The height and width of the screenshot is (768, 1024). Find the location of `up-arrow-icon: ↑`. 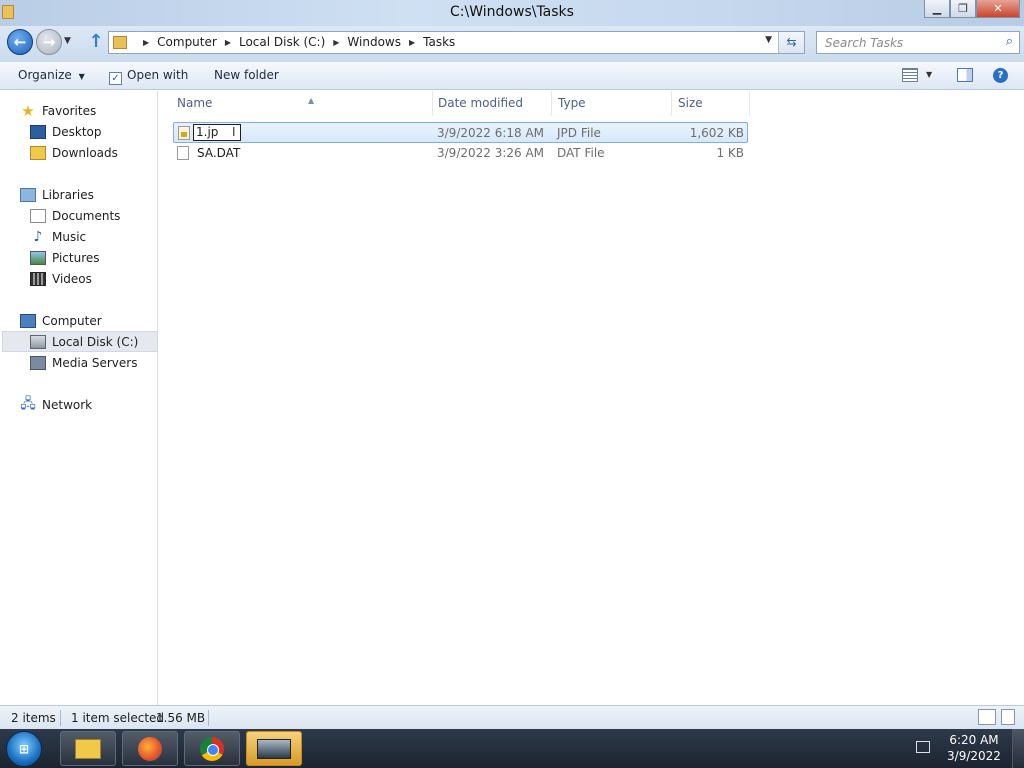

up-arrow-icon: ↑ is located at coordinates (96, 41).